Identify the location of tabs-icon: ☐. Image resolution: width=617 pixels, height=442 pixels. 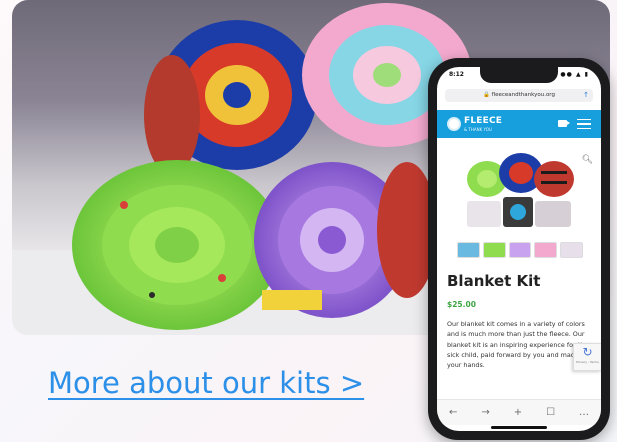
(550, 412).